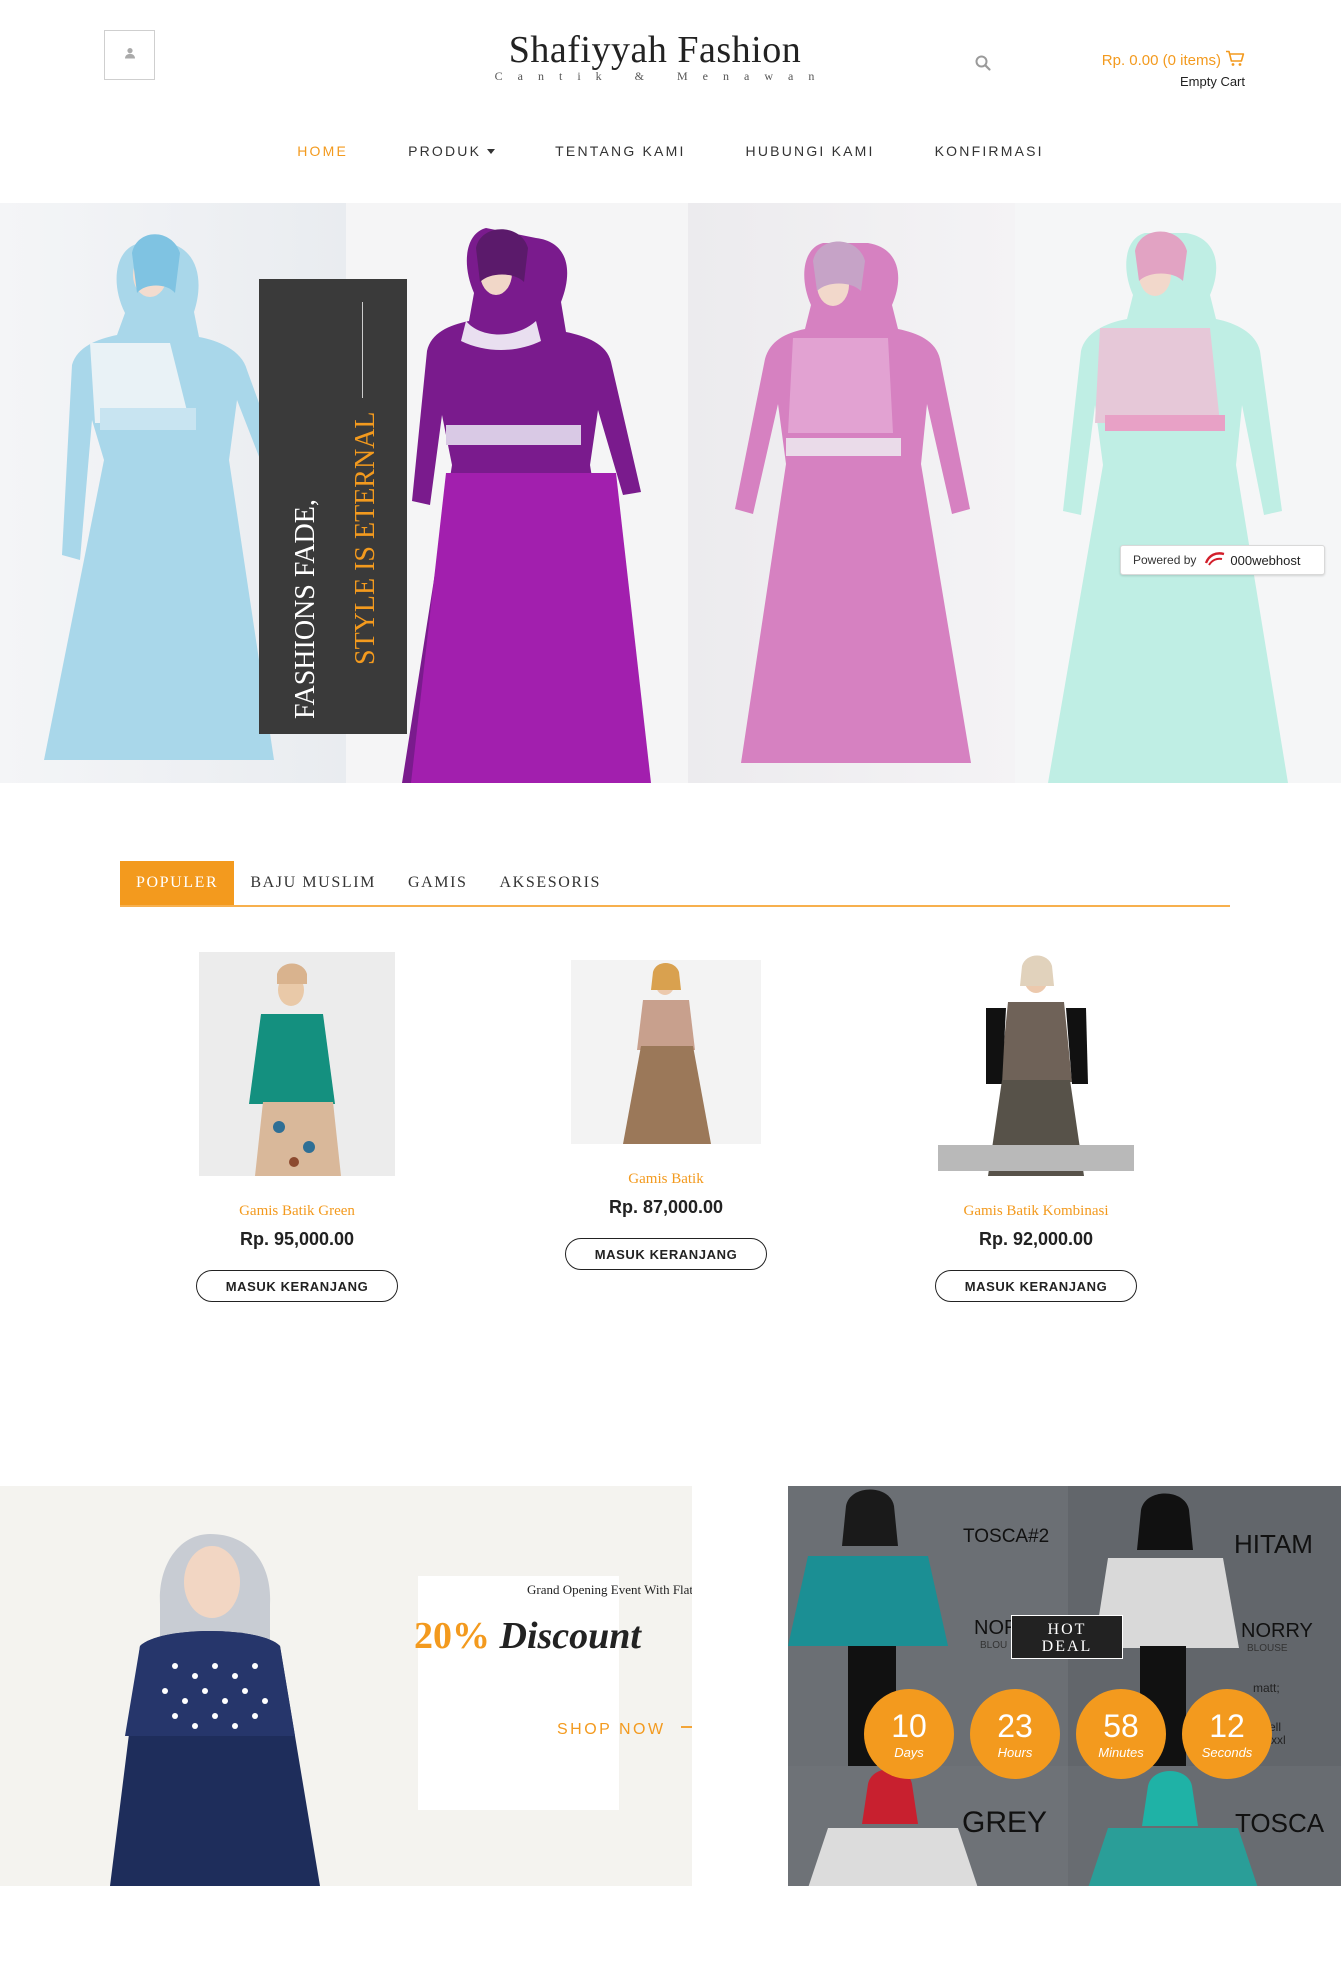  What do you see at coordinates (445, 151) in the screenshot?
I see `nav-label: PRODUK` at bounding box center [445, 151].